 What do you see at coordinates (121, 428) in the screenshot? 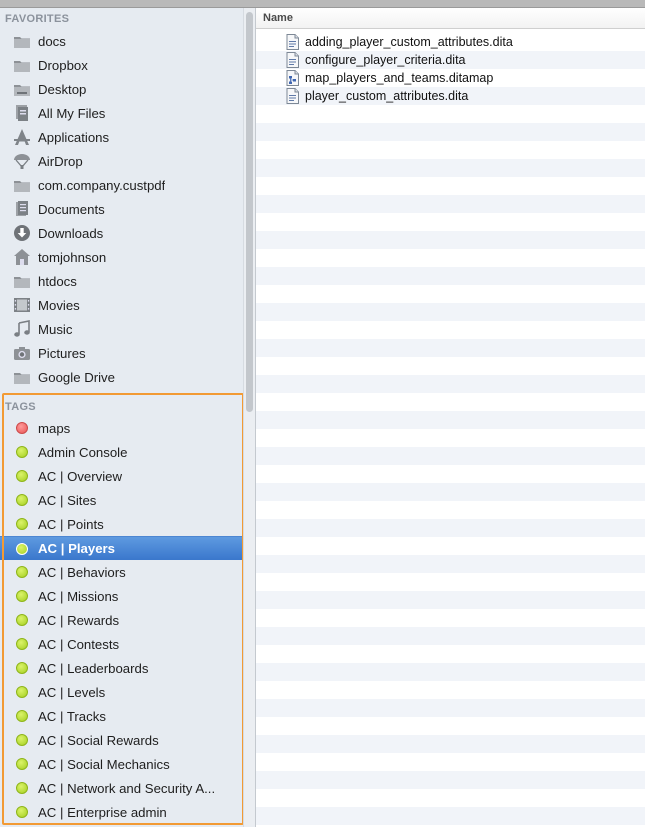
I see `tag-item-maps: maps` at bounding box center [121, 428].